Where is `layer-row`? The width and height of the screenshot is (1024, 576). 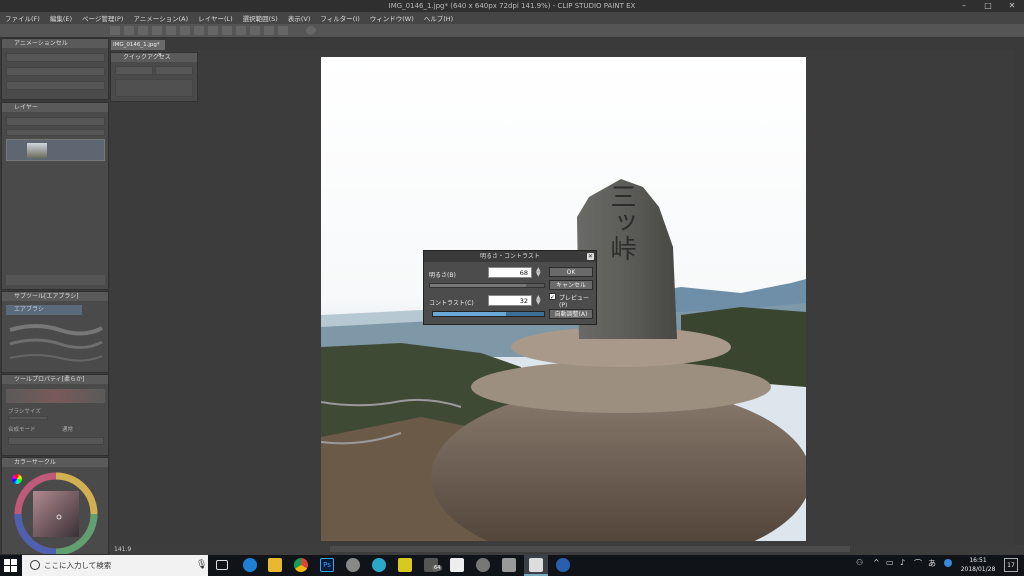 layer-row is located at coordinates (55, 150).